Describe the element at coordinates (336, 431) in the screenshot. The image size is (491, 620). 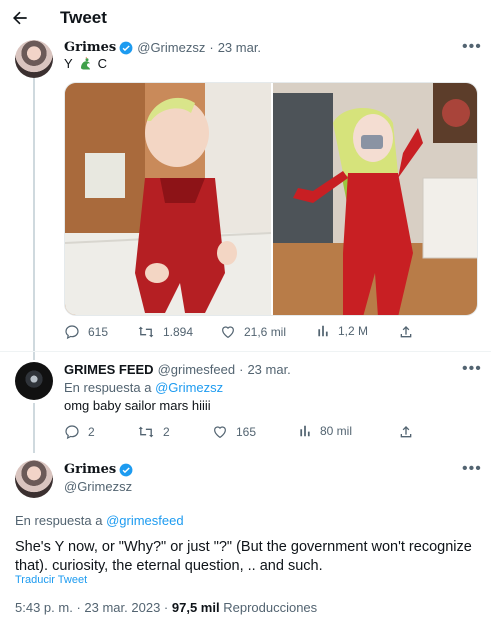
I see `views-count: 80 mil` at that location.